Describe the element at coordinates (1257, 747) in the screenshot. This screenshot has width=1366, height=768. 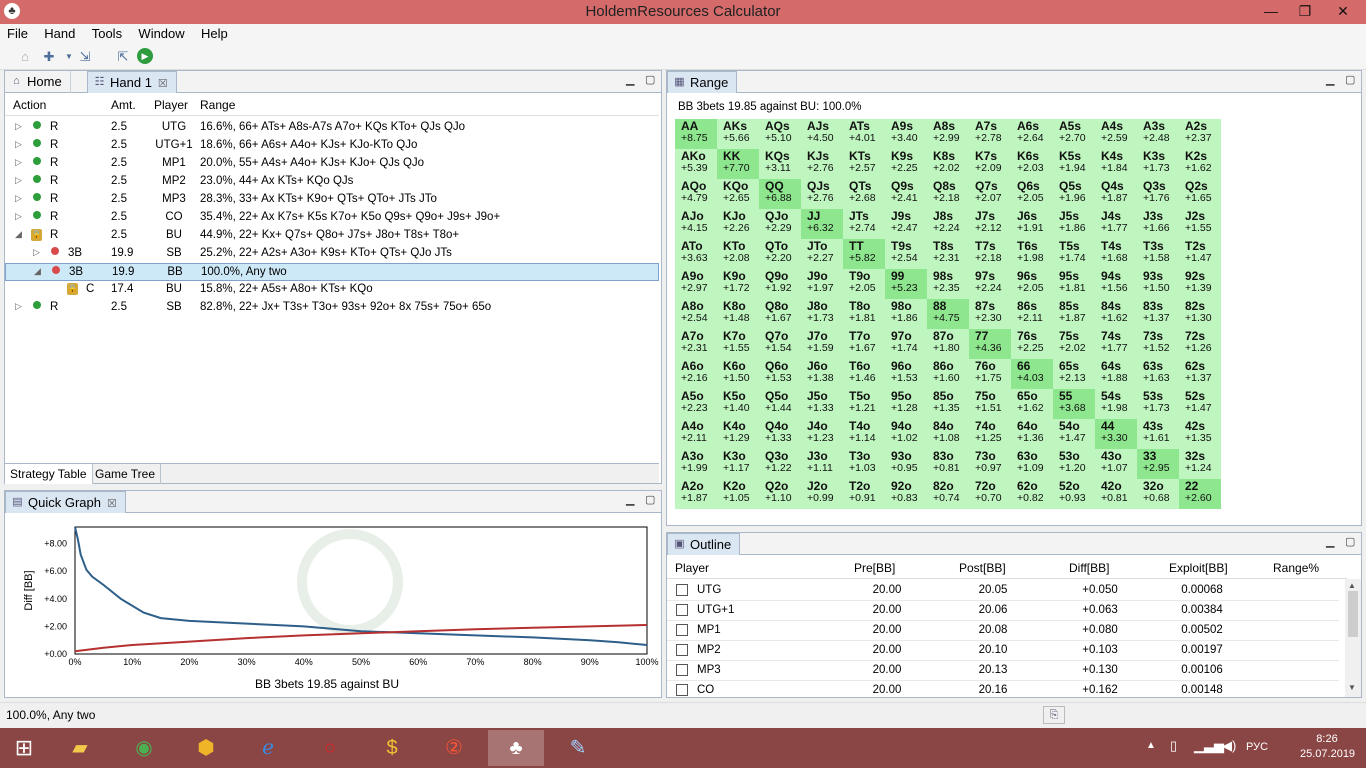
I see `language-indicator: РУС` at that location.